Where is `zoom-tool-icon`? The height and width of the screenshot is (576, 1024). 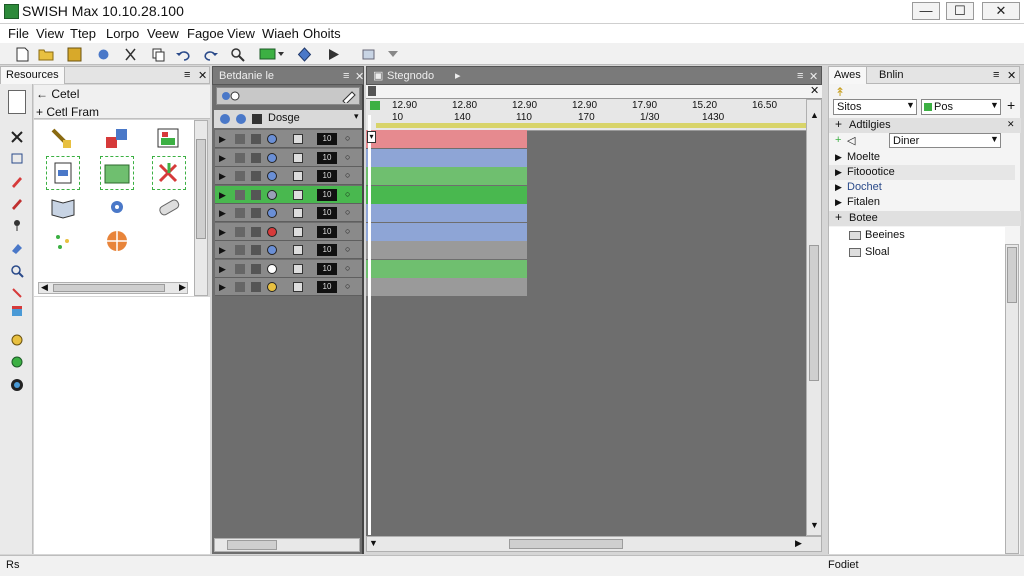 zoom-tool-icon is located at coordinates (17, 271).